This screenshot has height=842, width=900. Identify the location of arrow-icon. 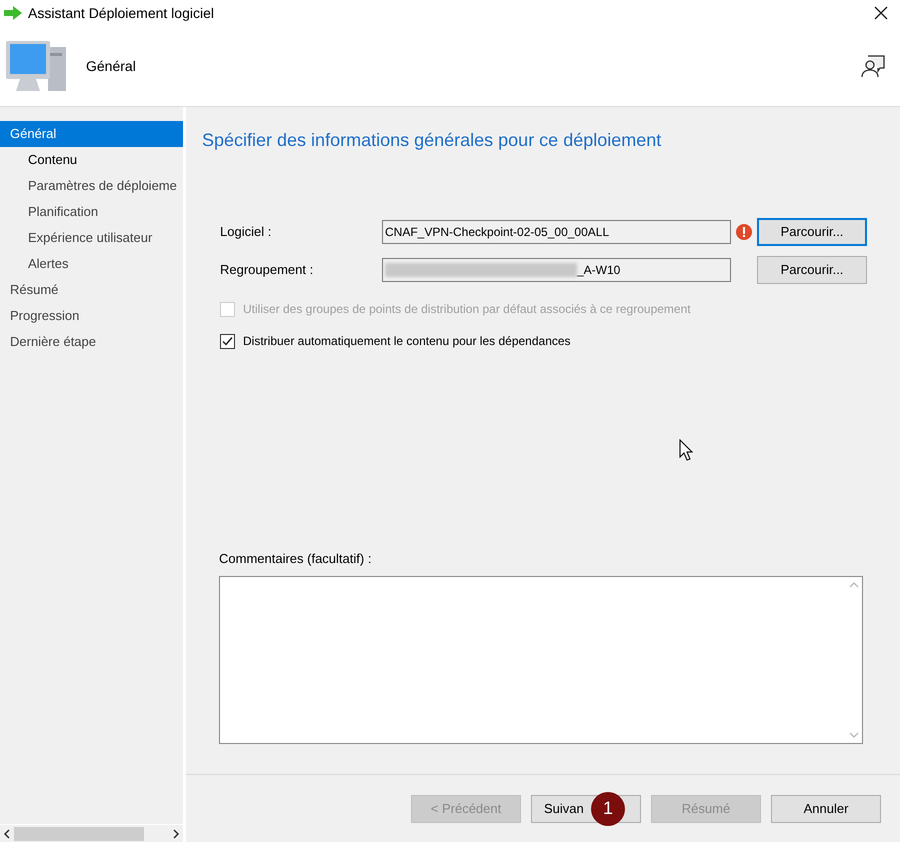
(13, 13).